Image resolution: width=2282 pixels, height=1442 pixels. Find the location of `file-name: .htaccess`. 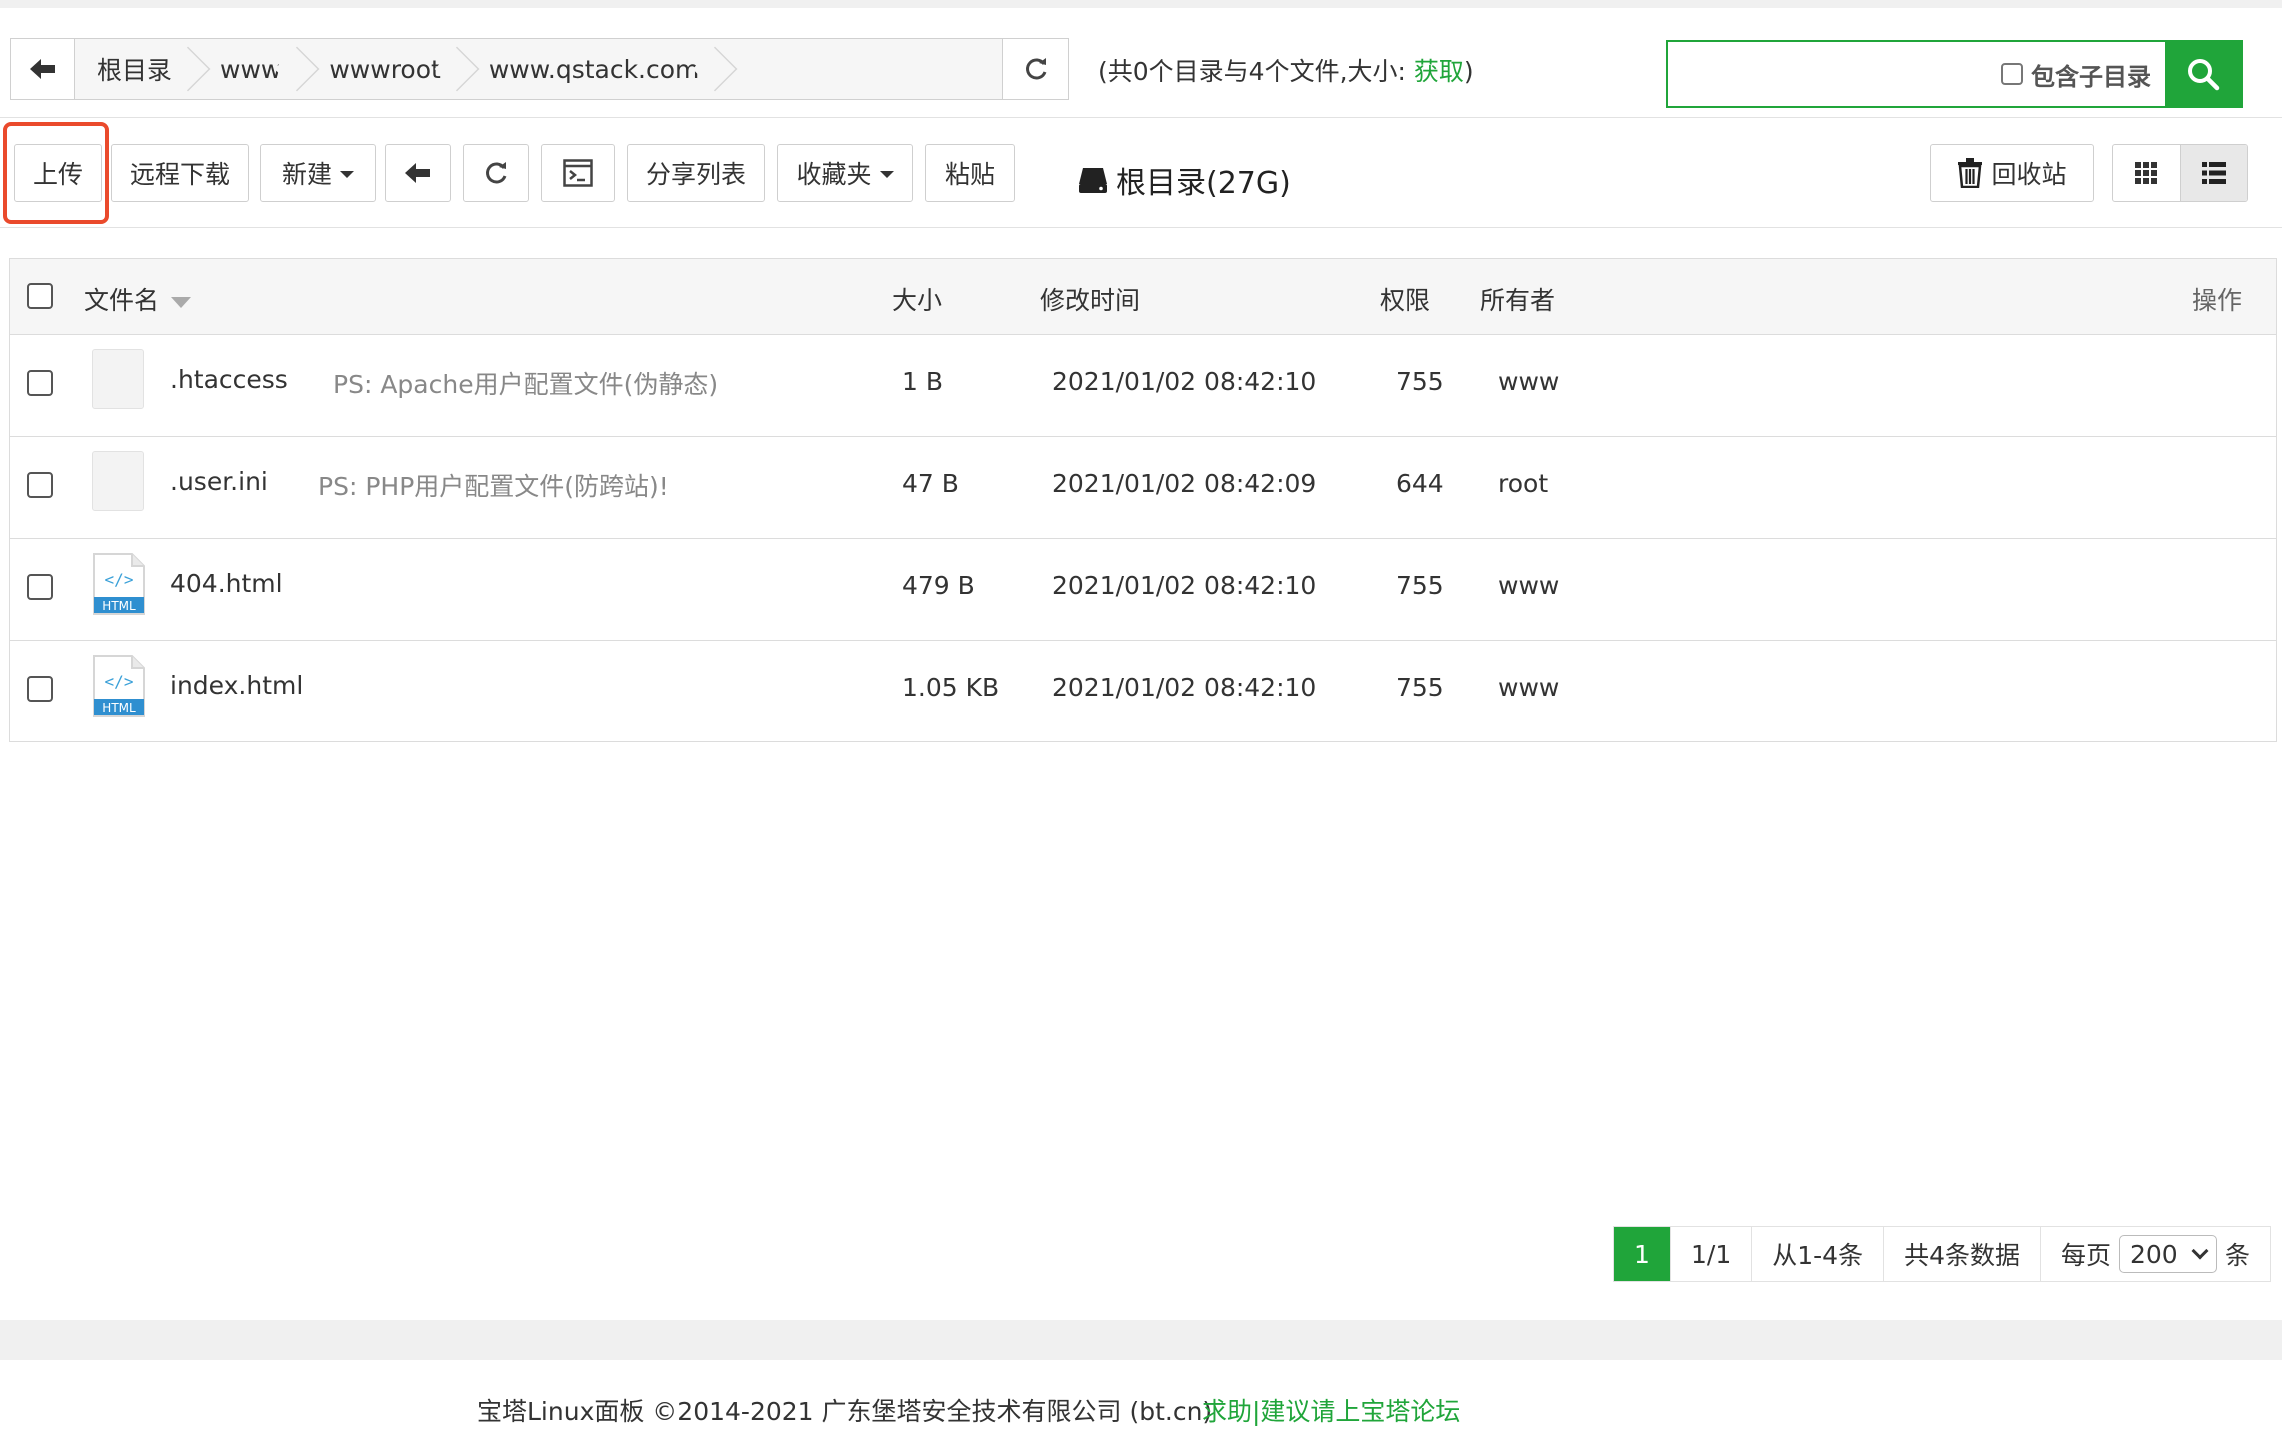

file-name: .htaccess is located at coordinates (229, 379).